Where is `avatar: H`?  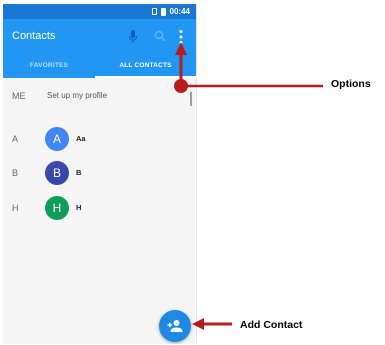
avatar: H is located at coordinates (57, 208).